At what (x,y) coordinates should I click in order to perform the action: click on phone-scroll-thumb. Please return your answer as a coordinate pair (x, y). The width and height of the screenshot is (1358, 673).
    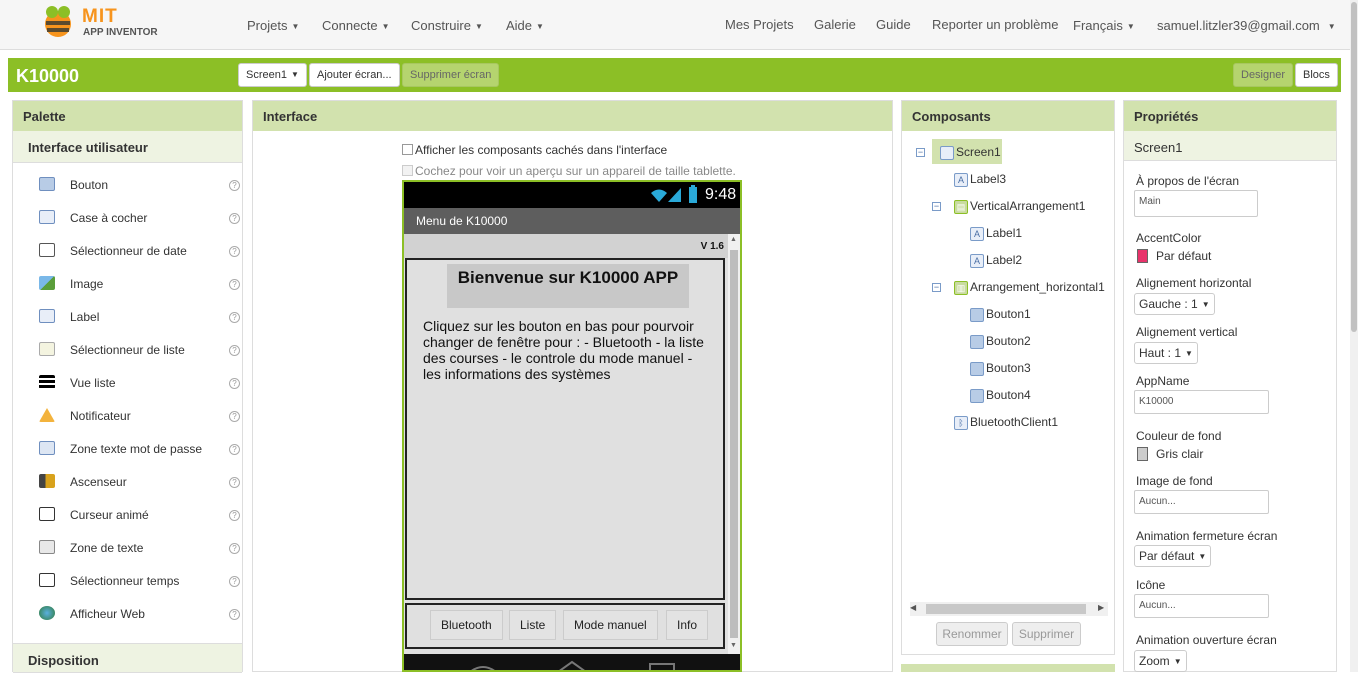
    Looking at the image, I should click on (734, 444).